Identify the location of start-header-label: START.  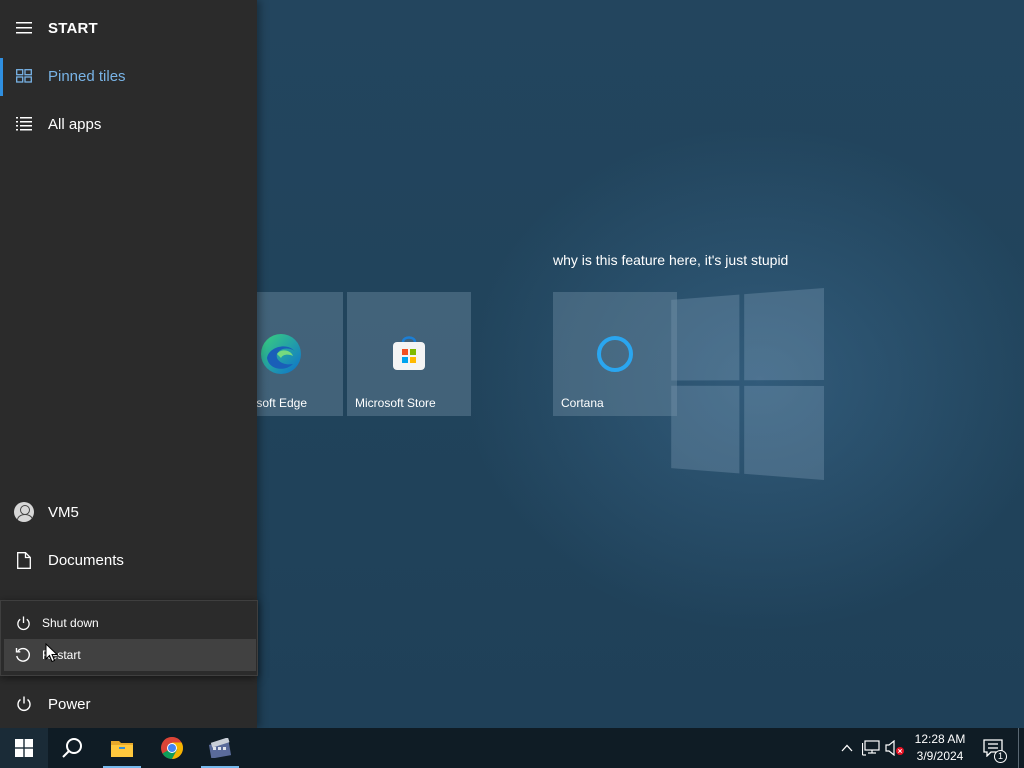
(73, 28).